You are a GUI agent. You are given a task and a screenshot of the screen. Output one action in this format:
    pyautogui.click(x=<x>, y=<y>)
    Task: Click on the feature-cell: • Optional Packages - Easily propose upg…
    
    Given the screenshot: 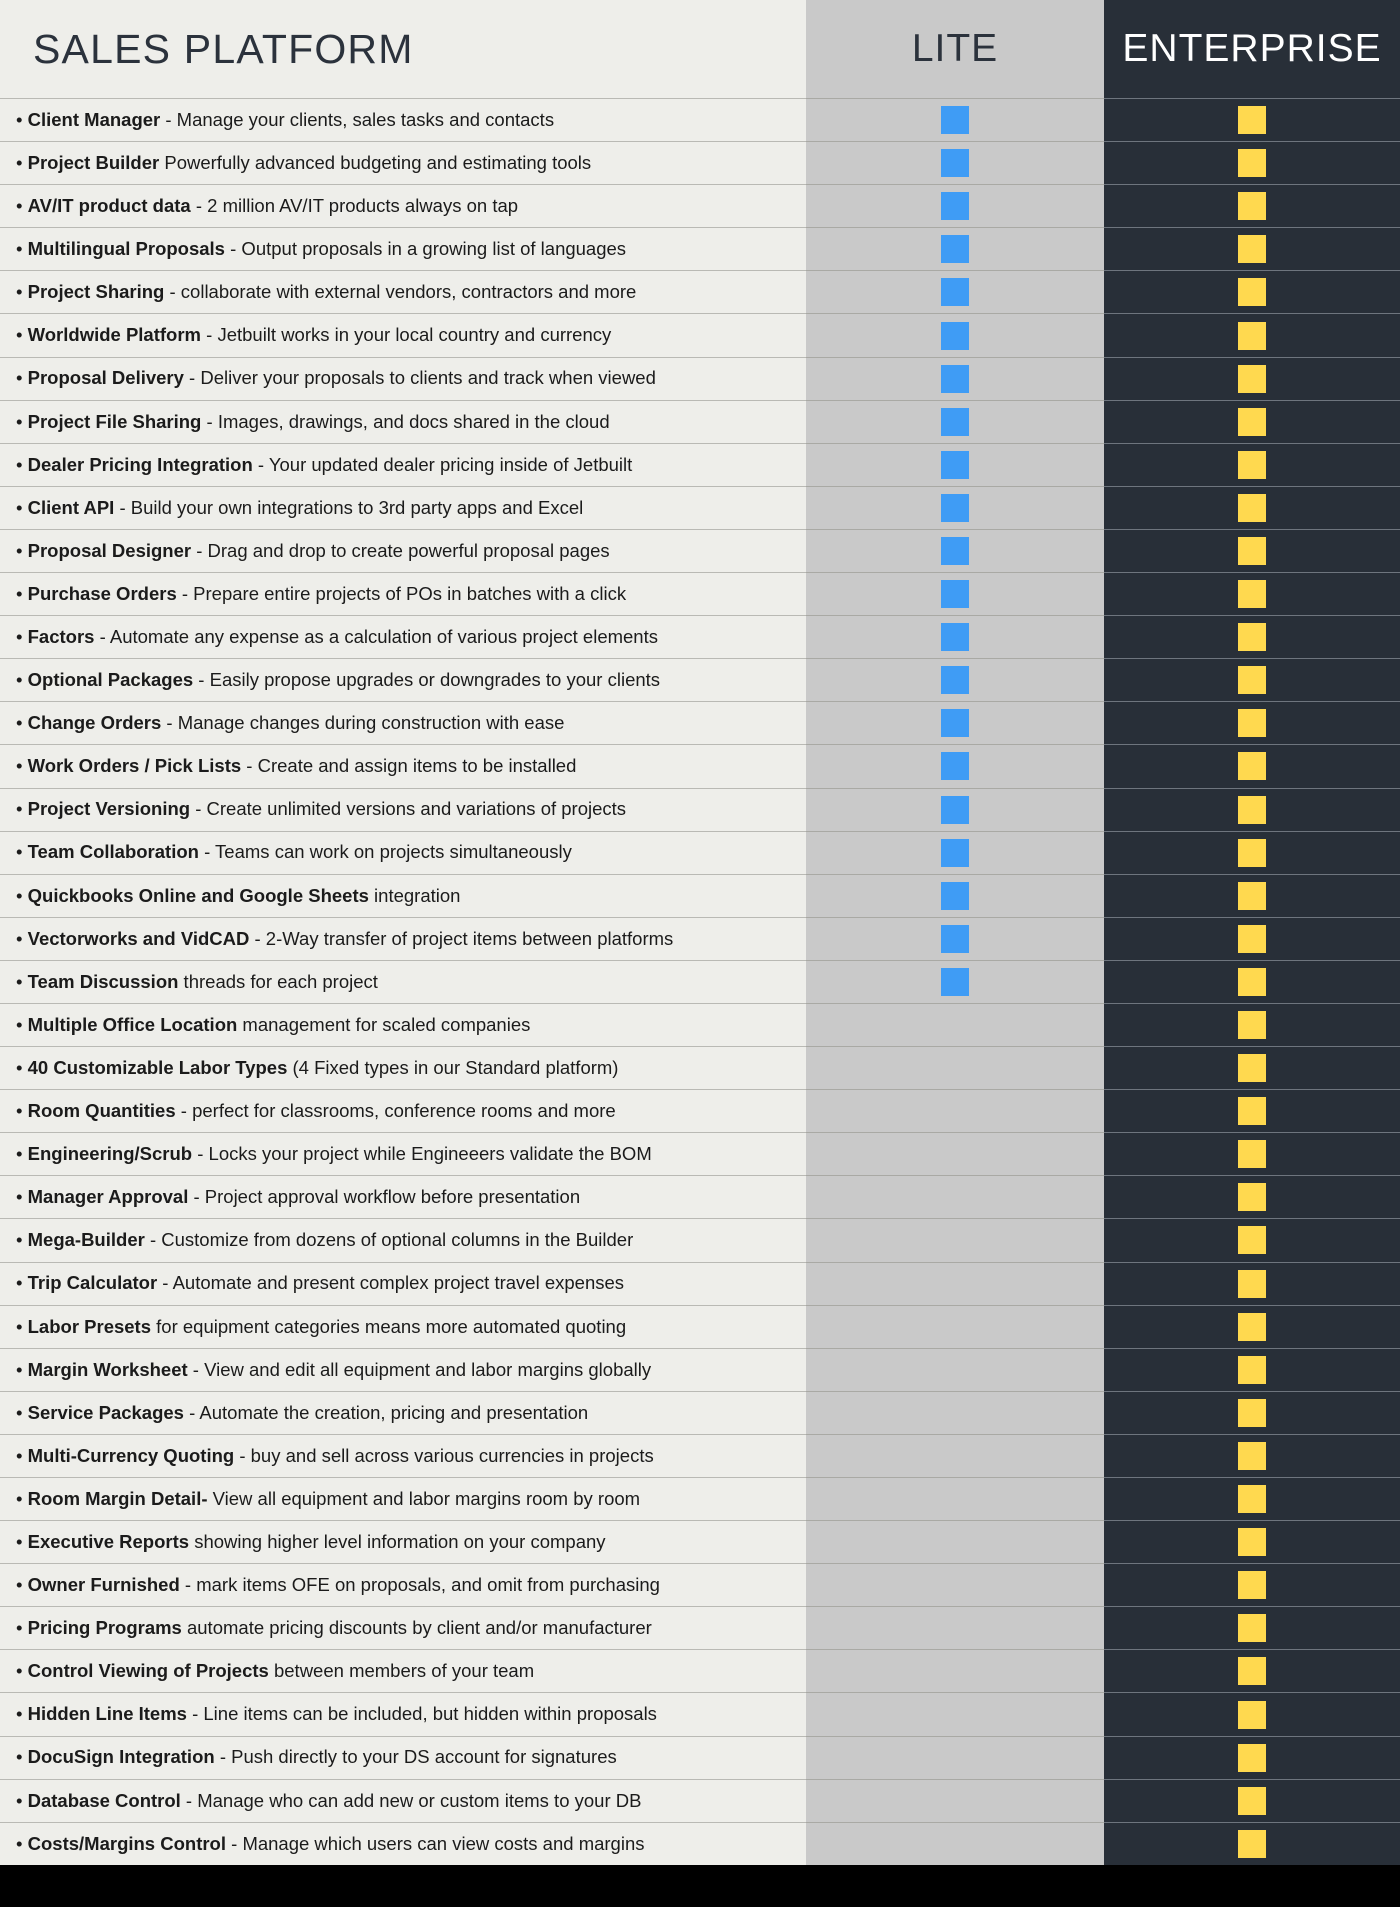 What is the action you would take?
    pyautogui.click(x=403, y=680)
    